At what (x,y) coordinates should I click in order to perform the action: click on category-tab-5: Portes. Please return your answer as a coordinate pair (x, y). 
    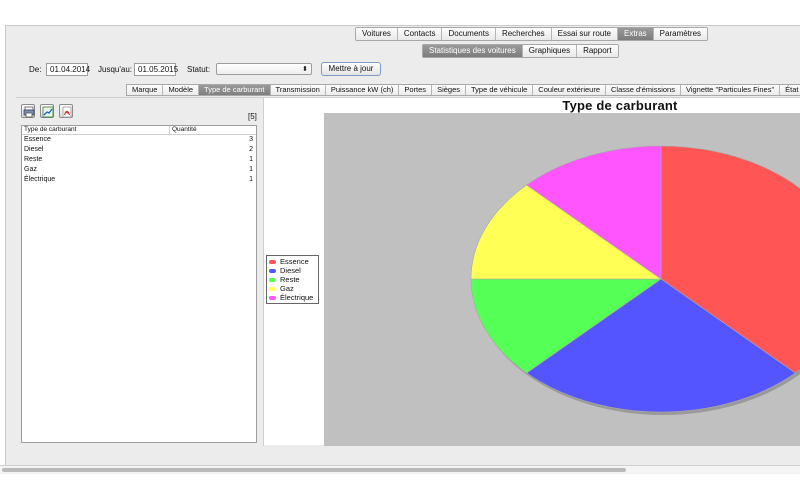
    Looking at the image, I should click on (416, 90).